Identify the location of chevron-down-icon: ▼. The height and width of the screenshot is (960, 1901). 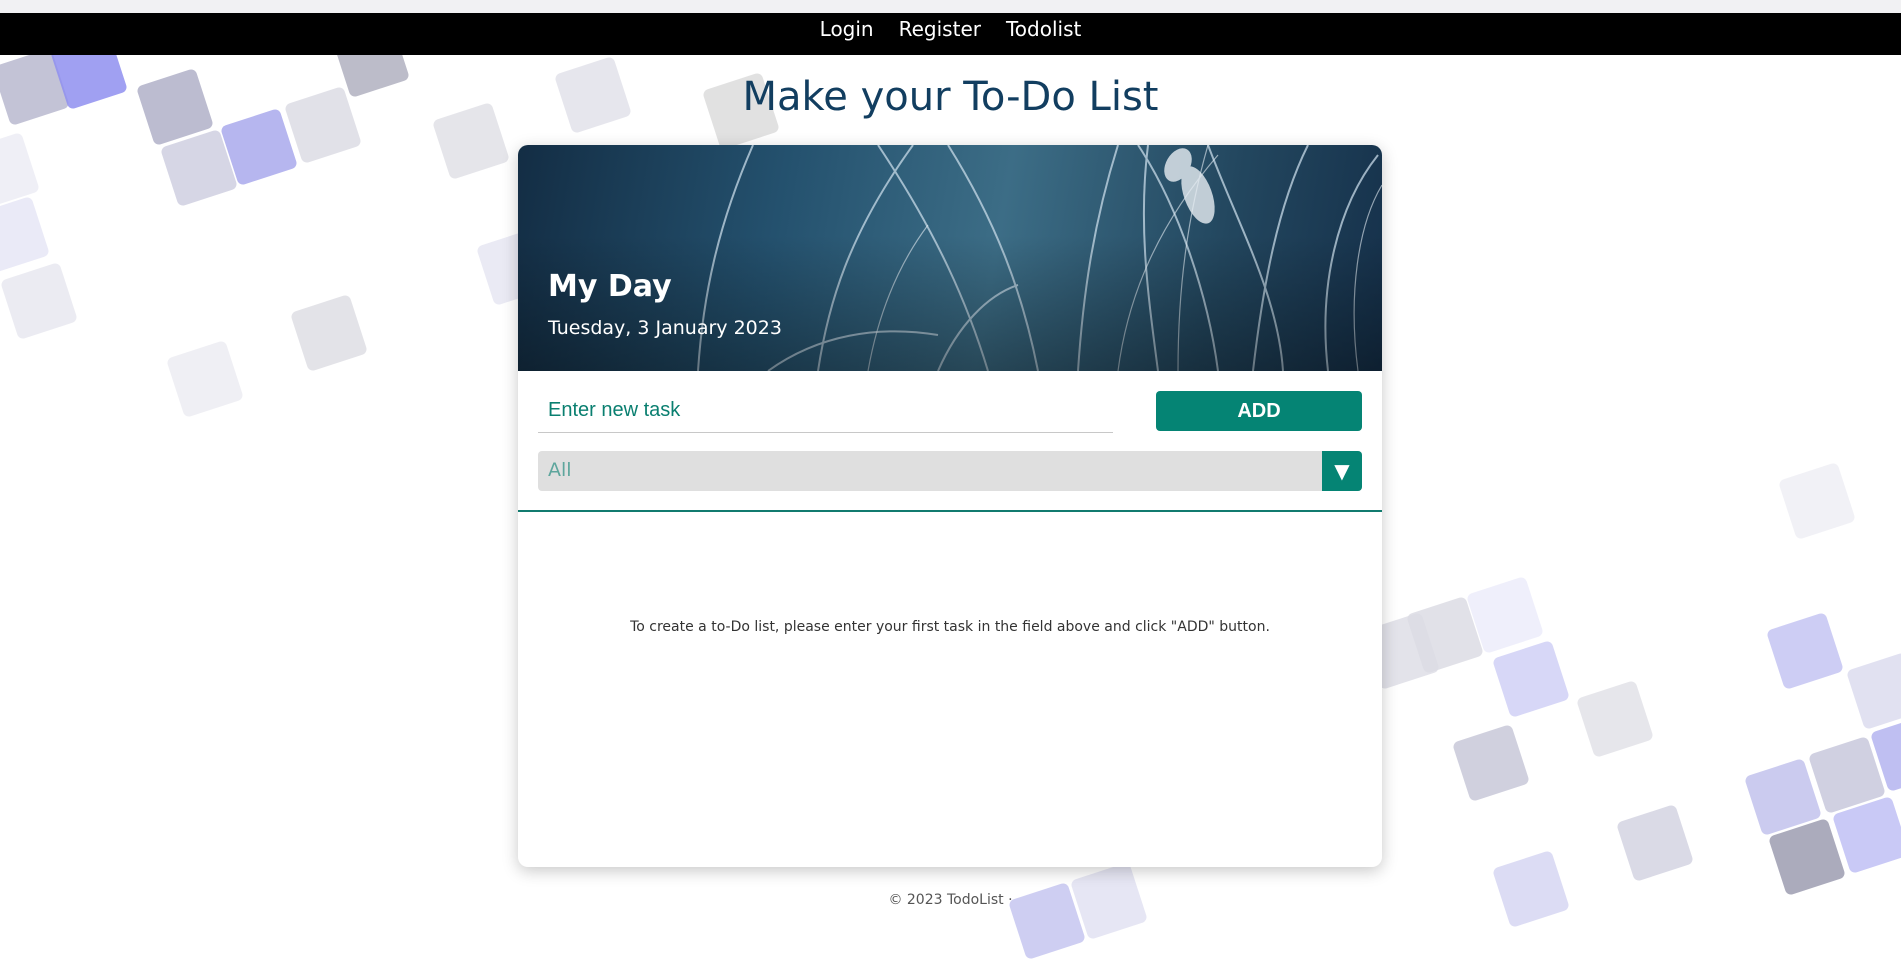
(1342, 471).